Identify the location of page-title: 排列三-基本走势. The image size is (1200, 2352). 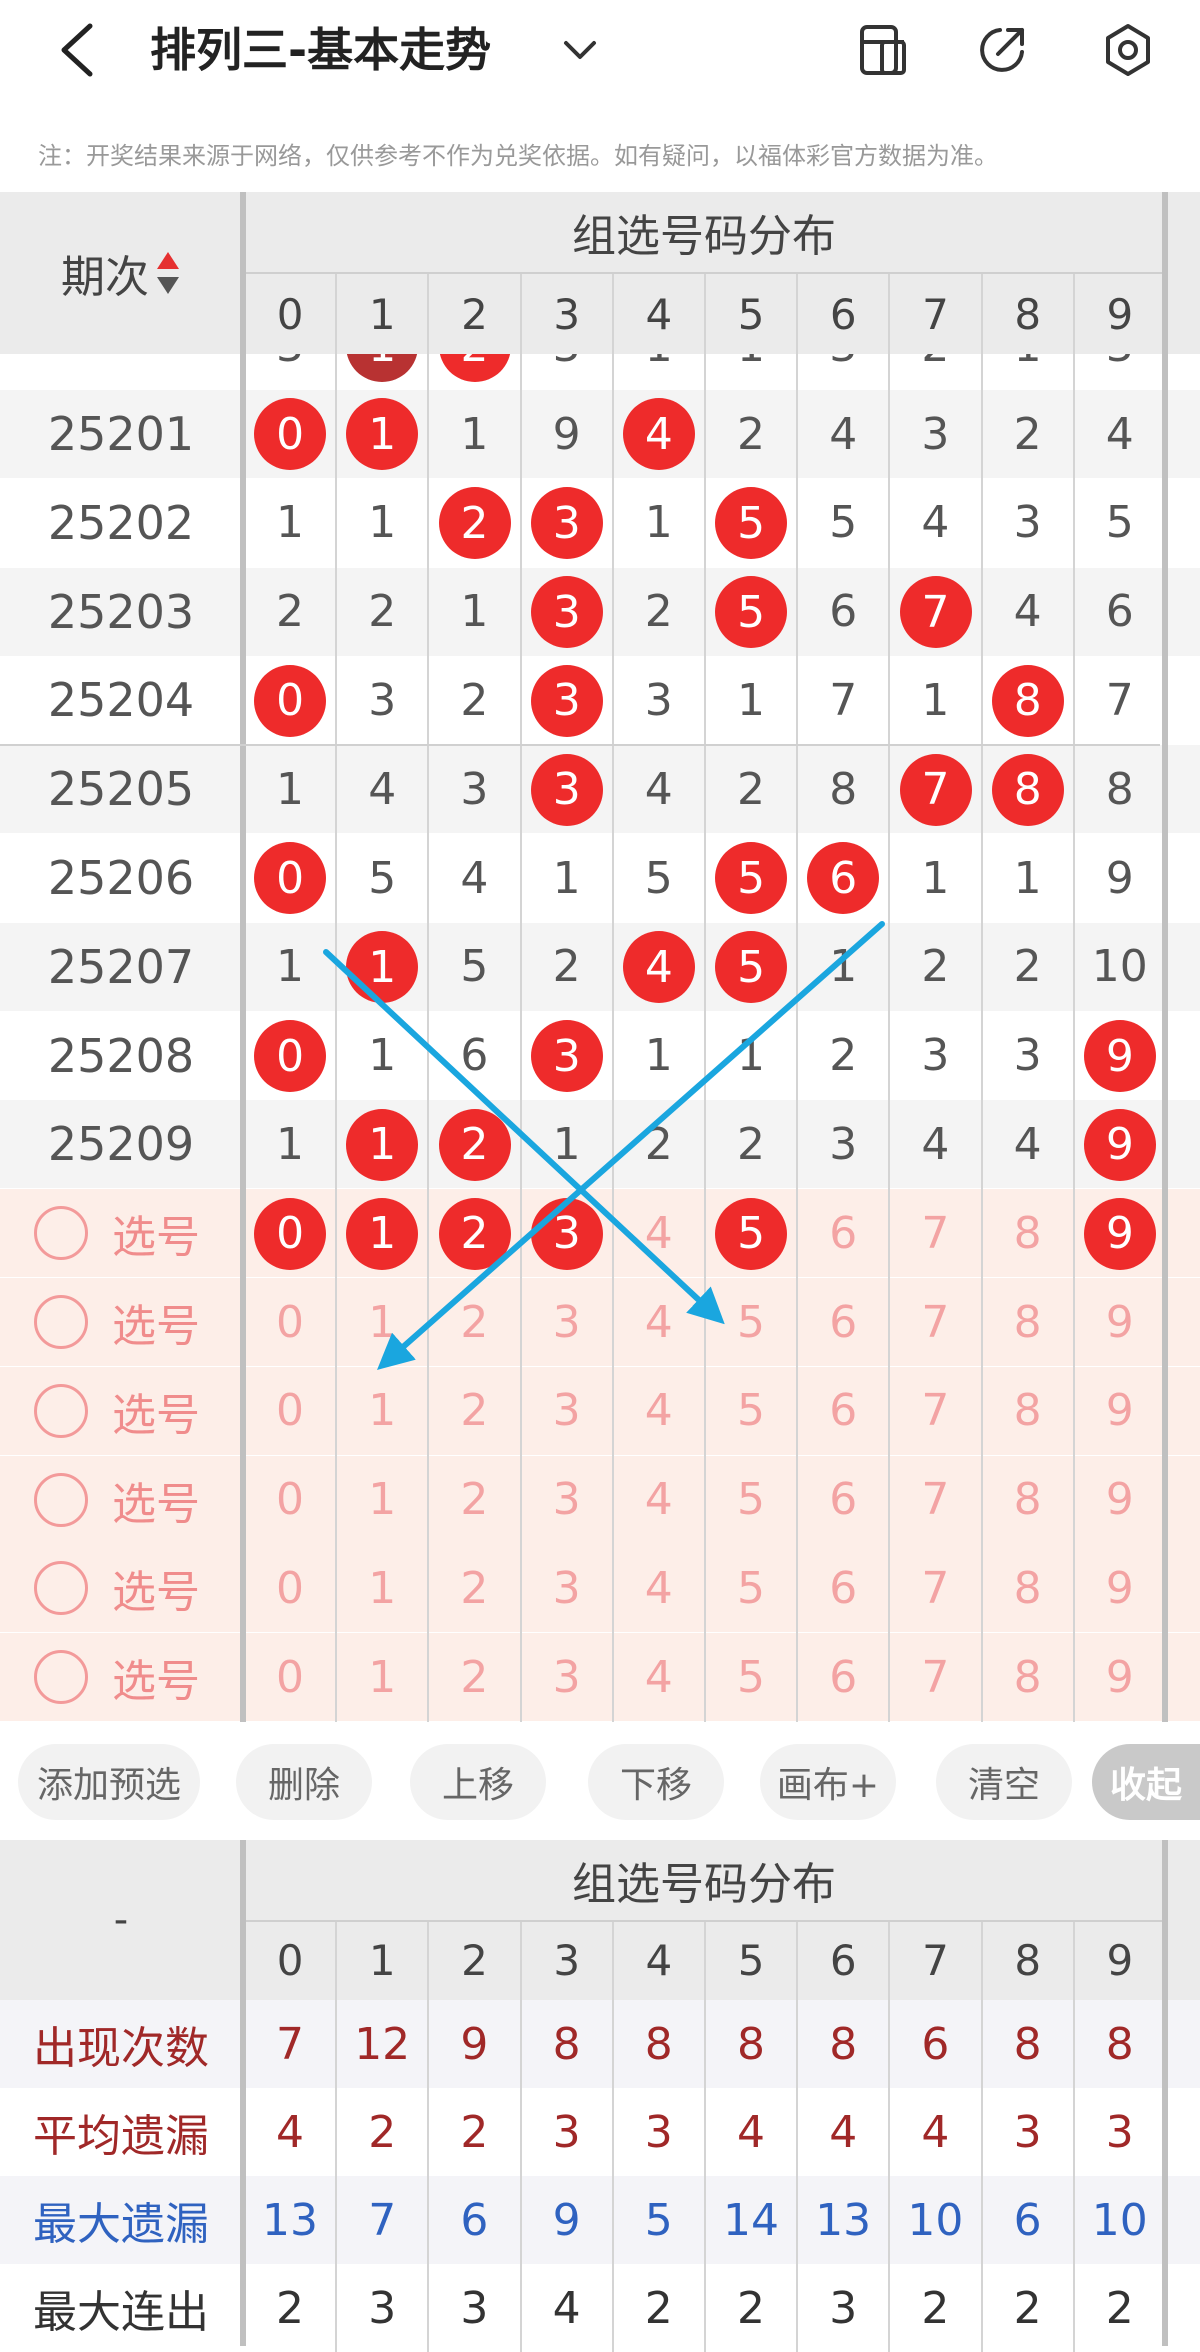
(320, 50).